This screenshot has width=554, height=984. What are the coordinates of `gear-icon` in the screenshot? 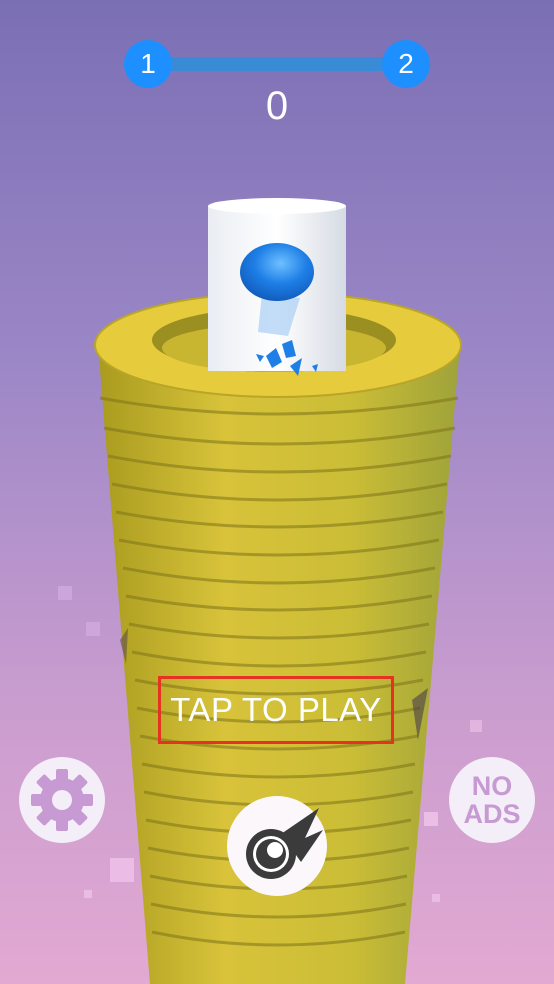 It's located at (62, 800).